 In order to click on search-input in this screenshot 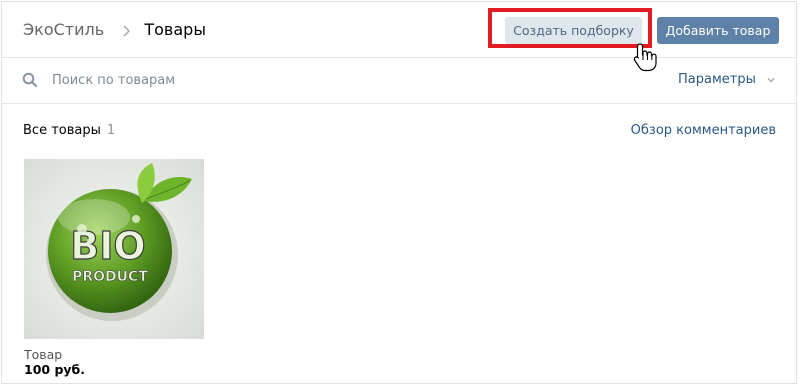, I will do `click(252, 80)`.